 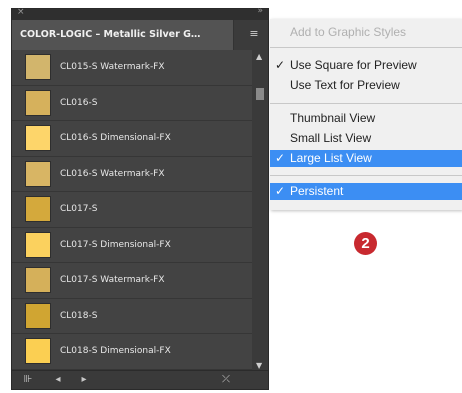 I want to click on list-item: CL016-S, so click(x=132, y=103).